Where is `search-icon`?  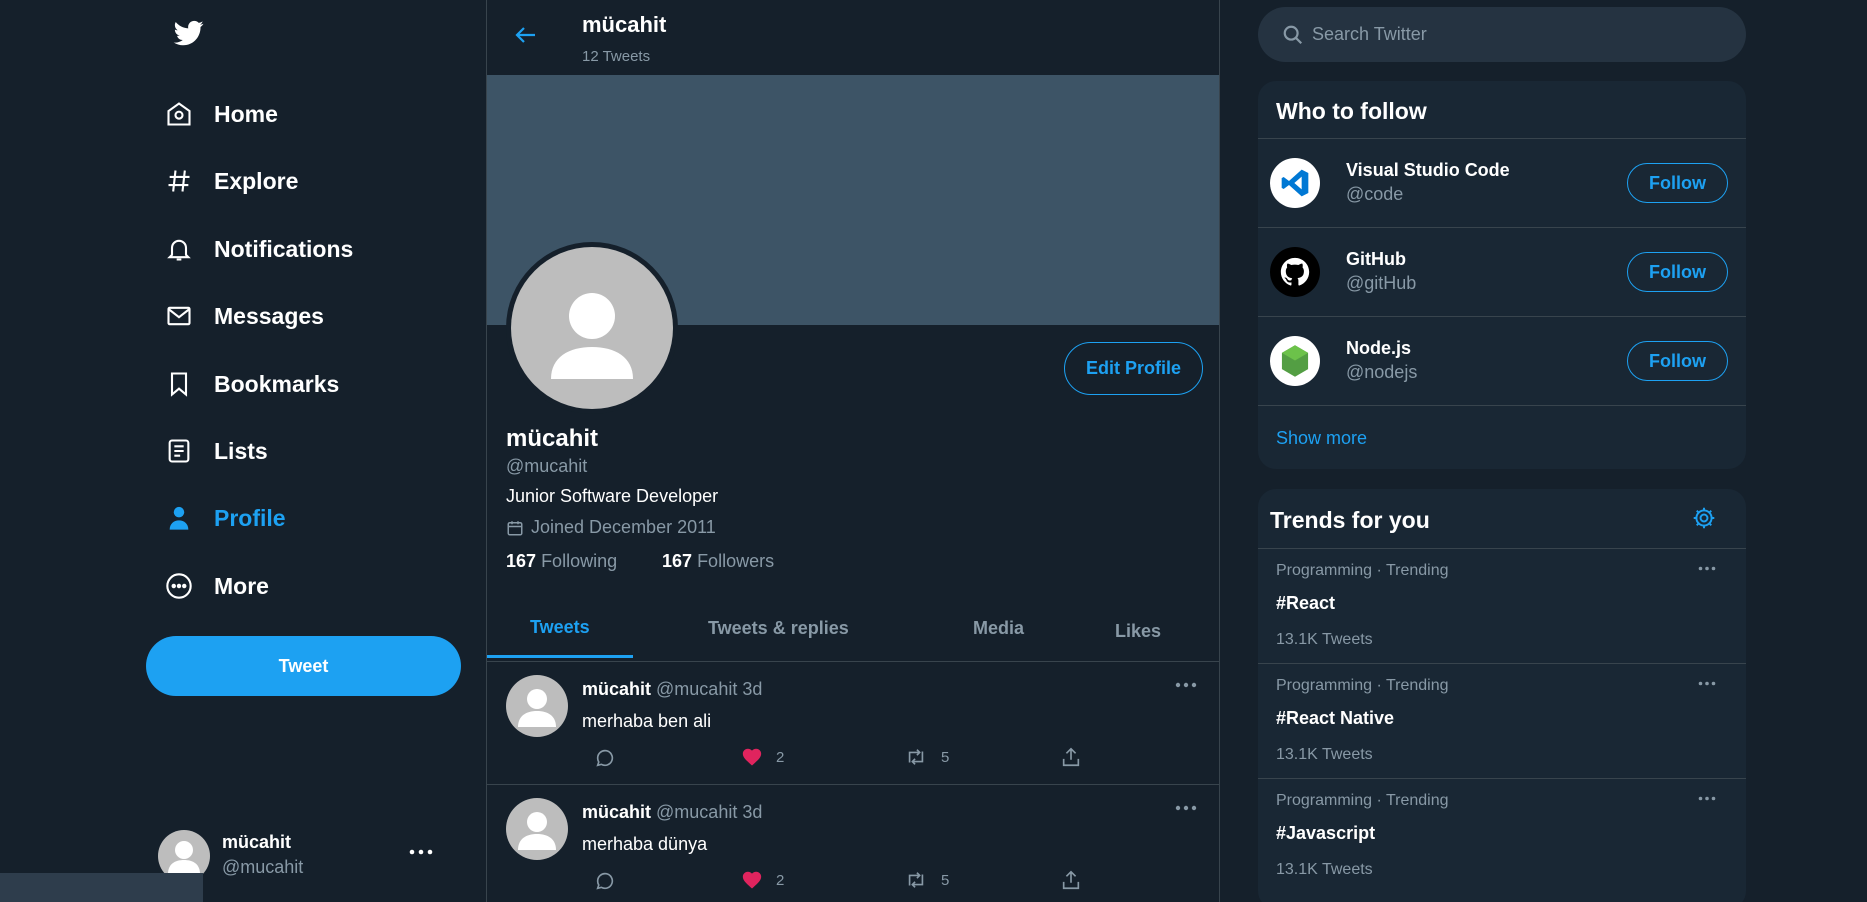
search-icon is located at coordinates (1293, 35).